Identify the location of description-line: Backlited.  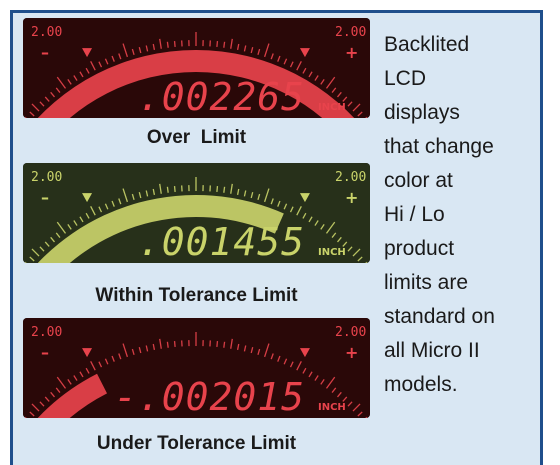
(427, 44).